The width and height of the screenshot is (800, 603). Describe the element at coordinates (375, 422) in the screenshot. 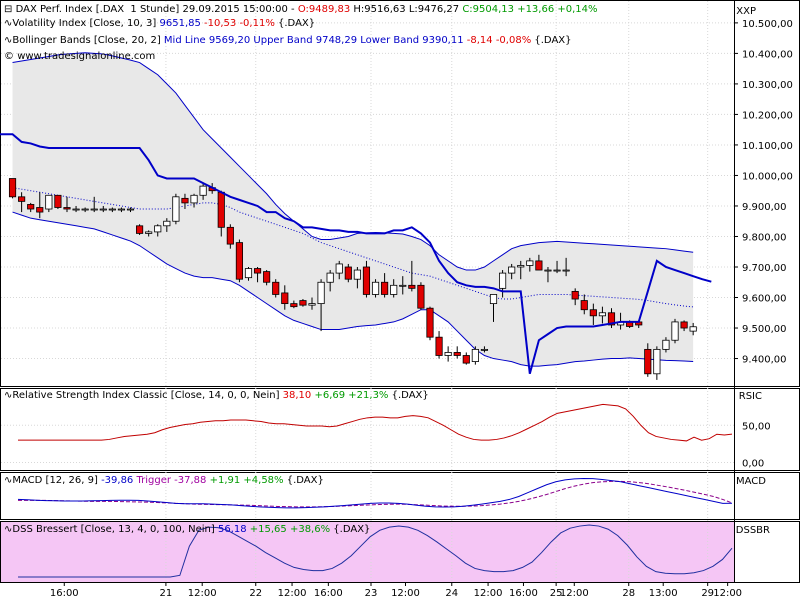

I see `rsi-line` at that location.